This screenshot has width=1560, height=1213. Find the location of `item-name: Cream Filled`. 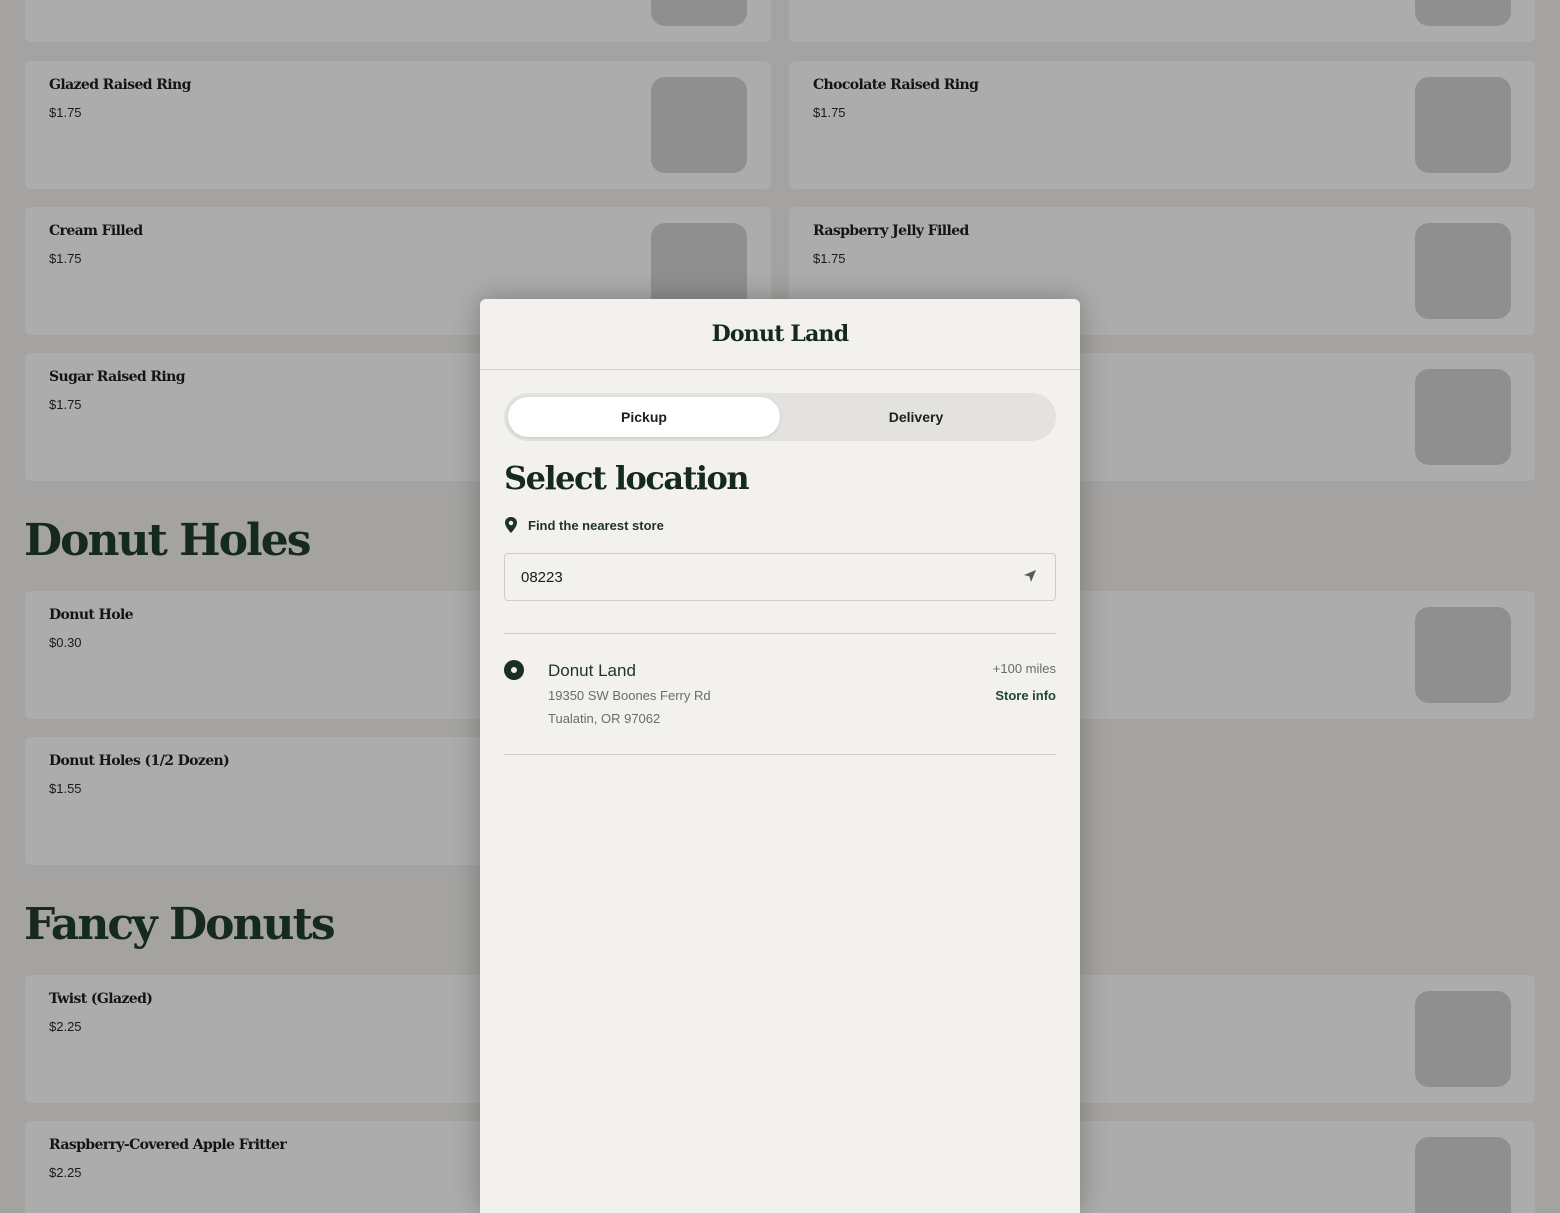

item-name: Cream Filled is located at coordinates (96, 231).